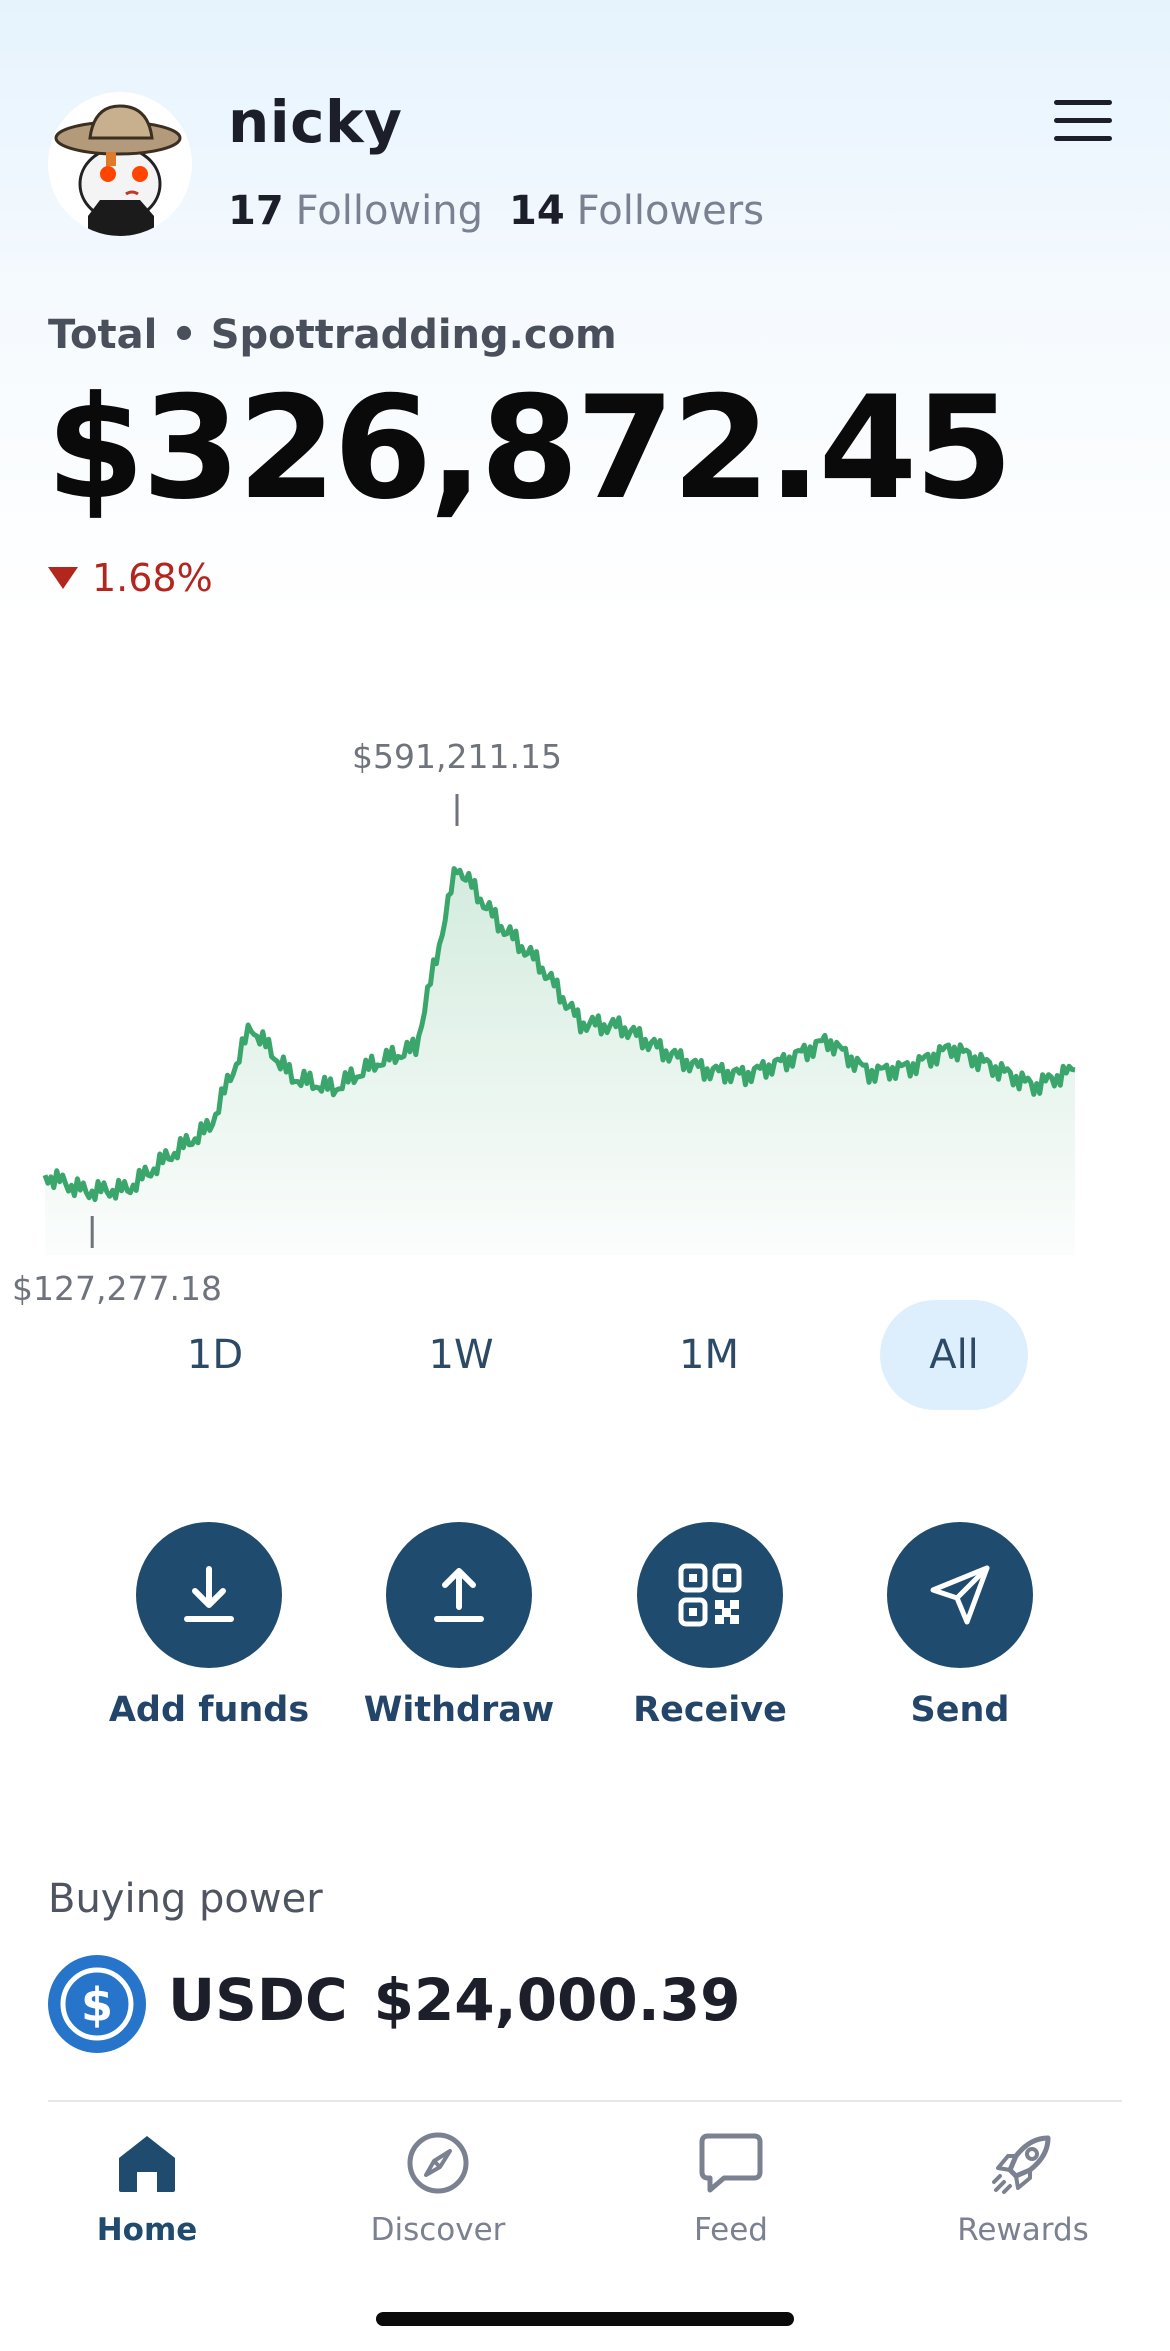 The image size is (1170, 2351). What do you see at coordinates (537, 211) in the screenshot?
I see `followers-count: 14` at bounding box center [537, 211].